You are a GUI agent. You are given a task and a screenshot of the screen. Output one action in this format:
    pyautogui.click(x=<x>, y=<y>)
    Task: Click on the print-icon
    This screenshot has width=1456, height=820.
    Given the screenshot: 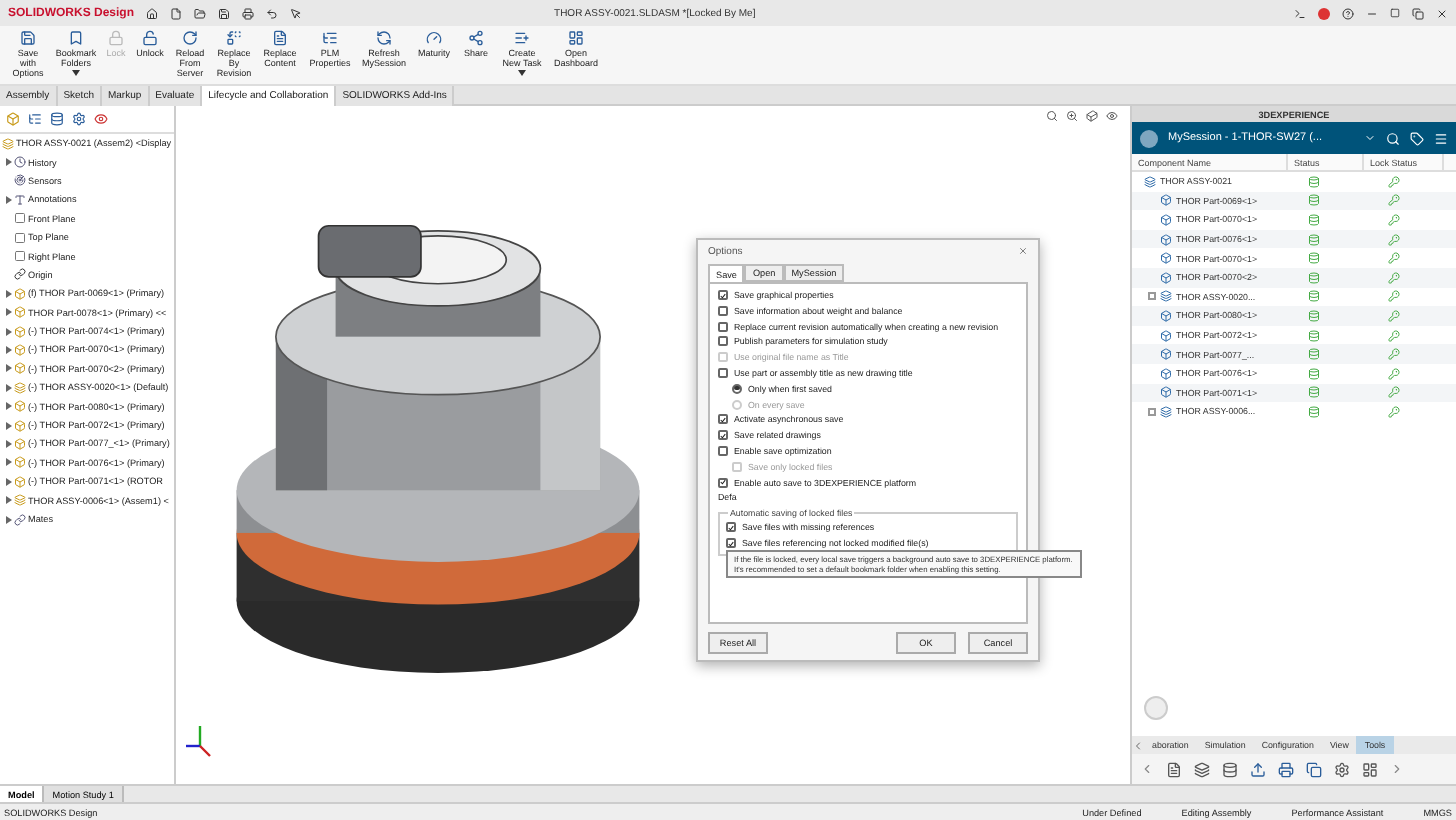 What is the action you would take?
    pyautogui.click(x=1286, y=769)
    